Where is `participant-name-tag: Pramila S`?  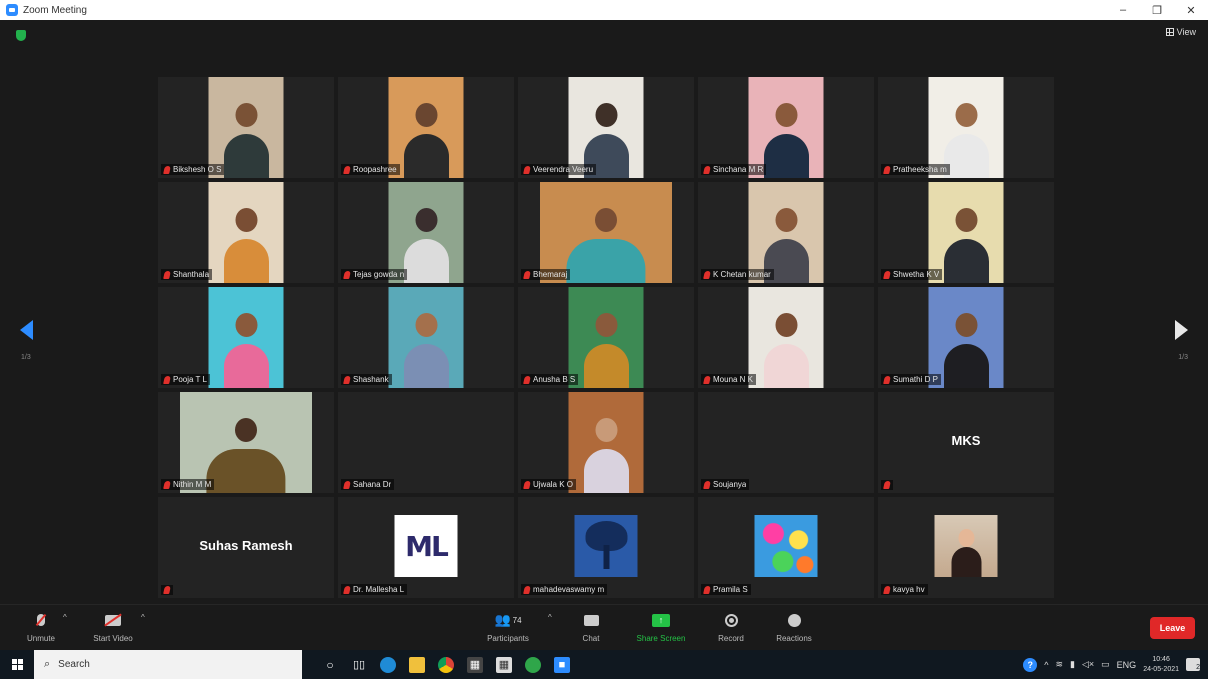
participant-name-tag: Pramila S is located at coordinates (726, 589).